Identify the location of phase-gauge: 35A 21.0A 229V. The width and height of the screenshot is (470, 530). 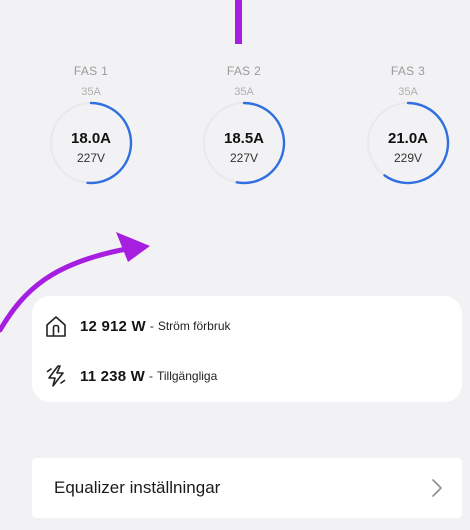
(408, 136).